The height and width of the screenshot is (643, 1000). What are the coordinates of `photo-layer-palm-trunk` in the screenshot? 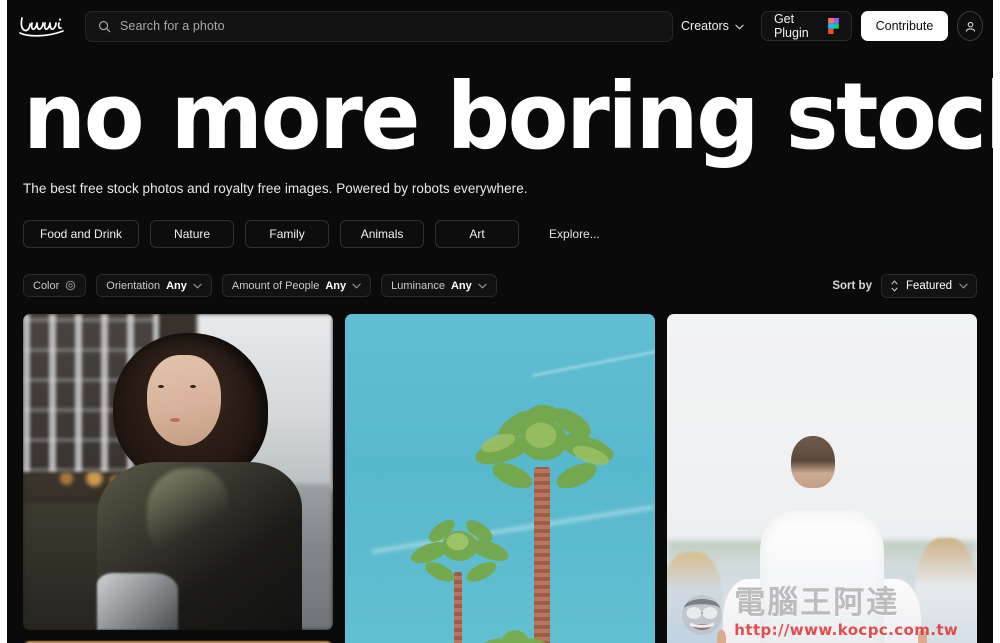 It's located at (457, 607).